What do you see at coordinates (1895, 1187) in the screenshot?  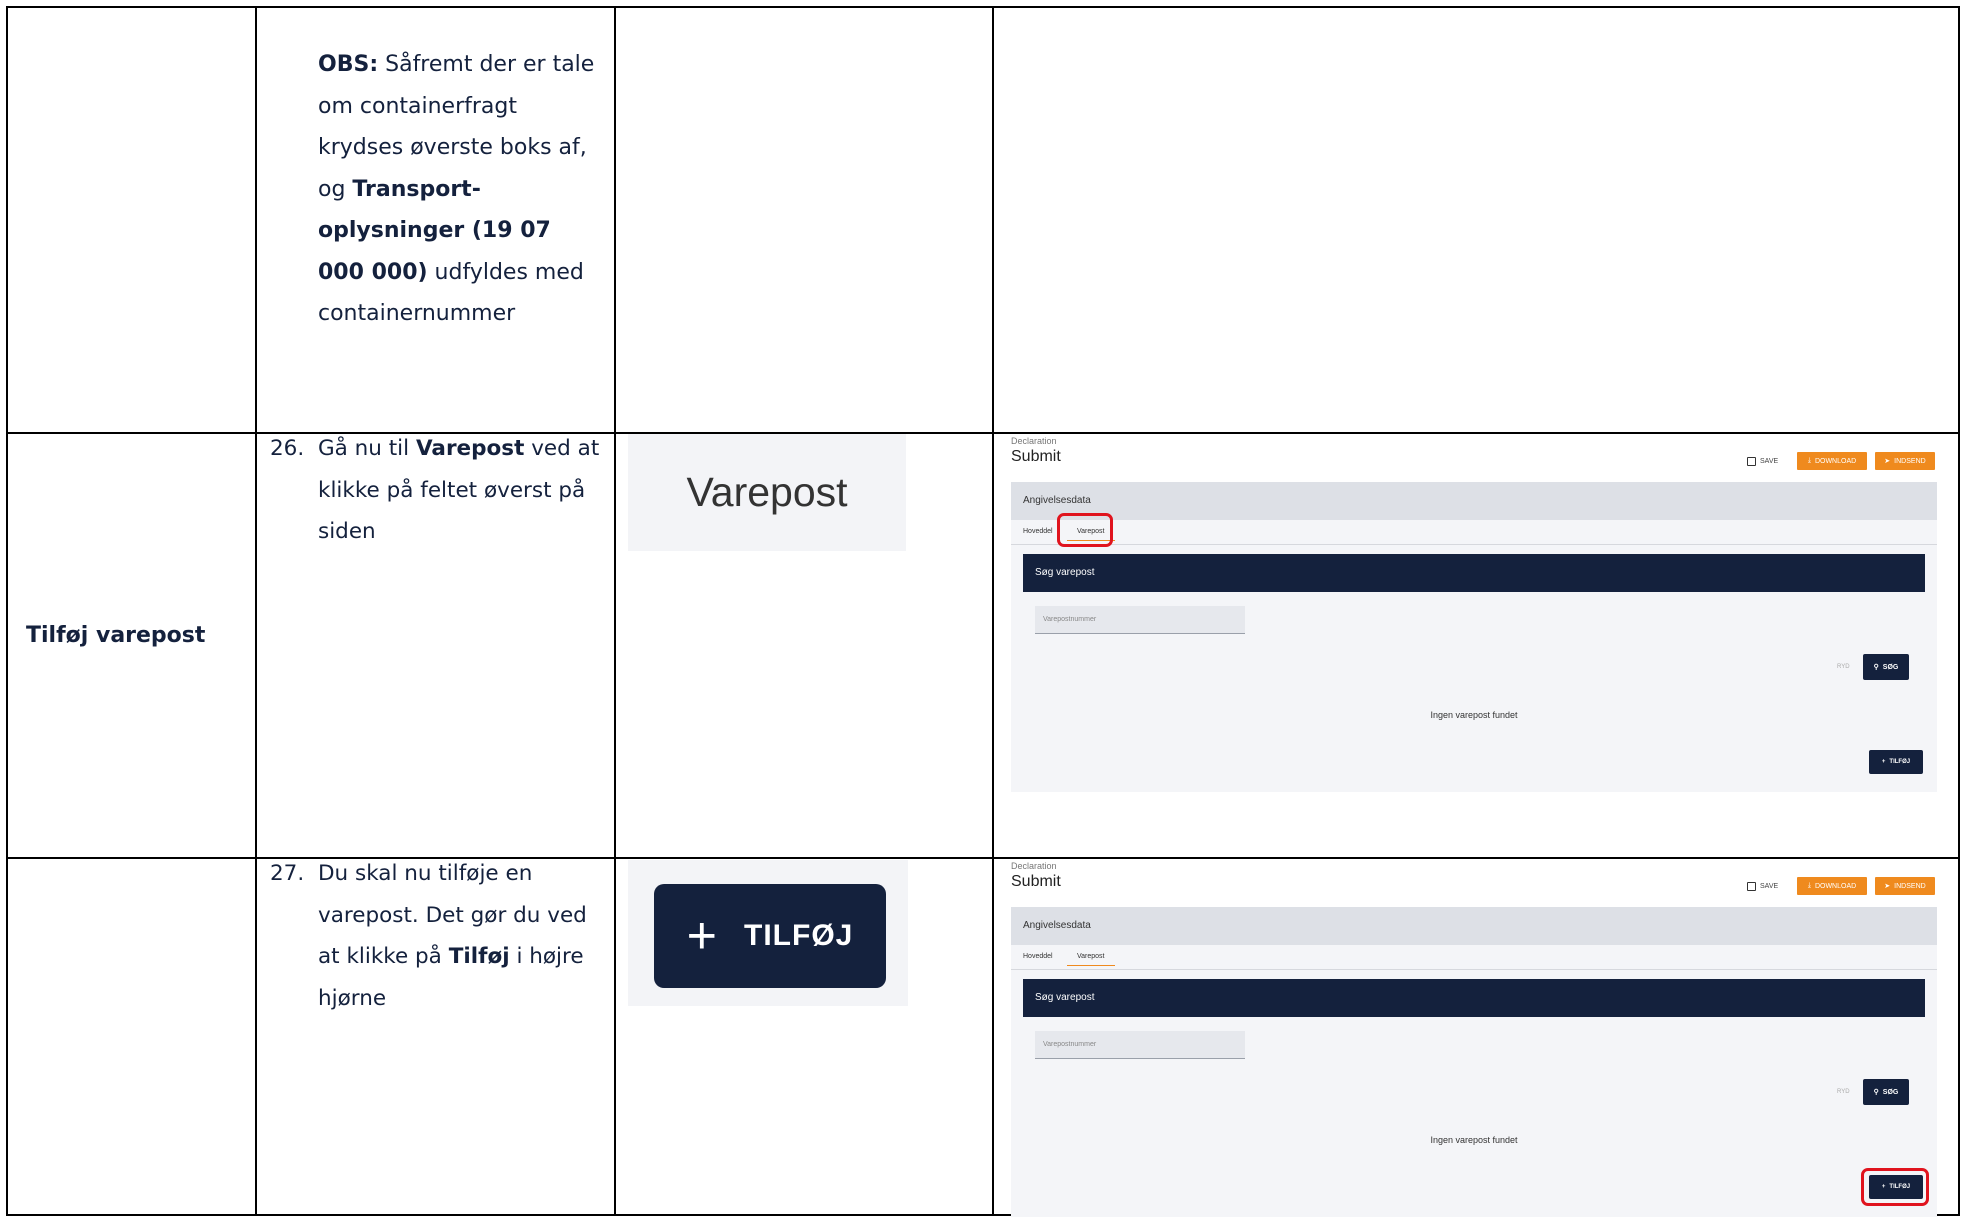 I see `highlight-add-button` at bounding box center [1895, 1187].